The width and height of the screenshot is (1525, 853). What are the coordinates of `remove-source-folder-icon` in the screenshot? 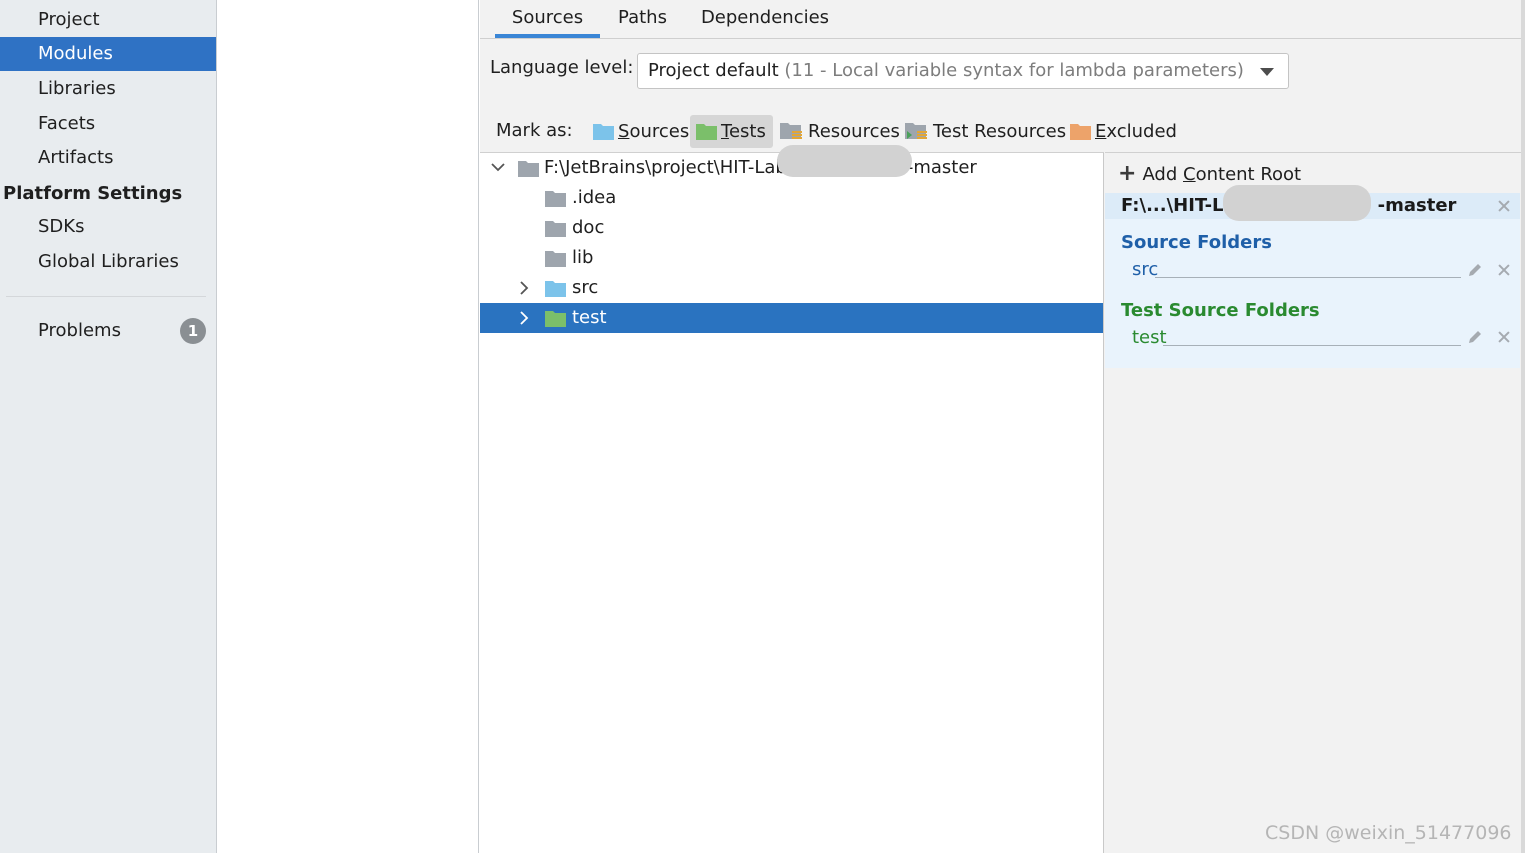 It's located at (1504, 270).